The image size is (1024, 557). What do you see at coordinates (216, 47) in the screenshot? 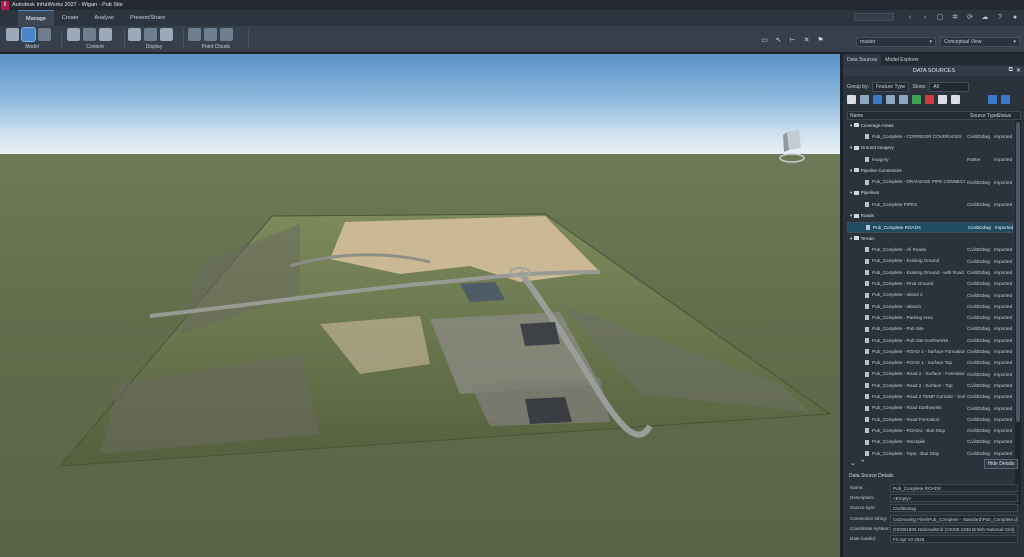
I see `point-clouds-group-label: Point Clouds` at bounding box center [216, 47].